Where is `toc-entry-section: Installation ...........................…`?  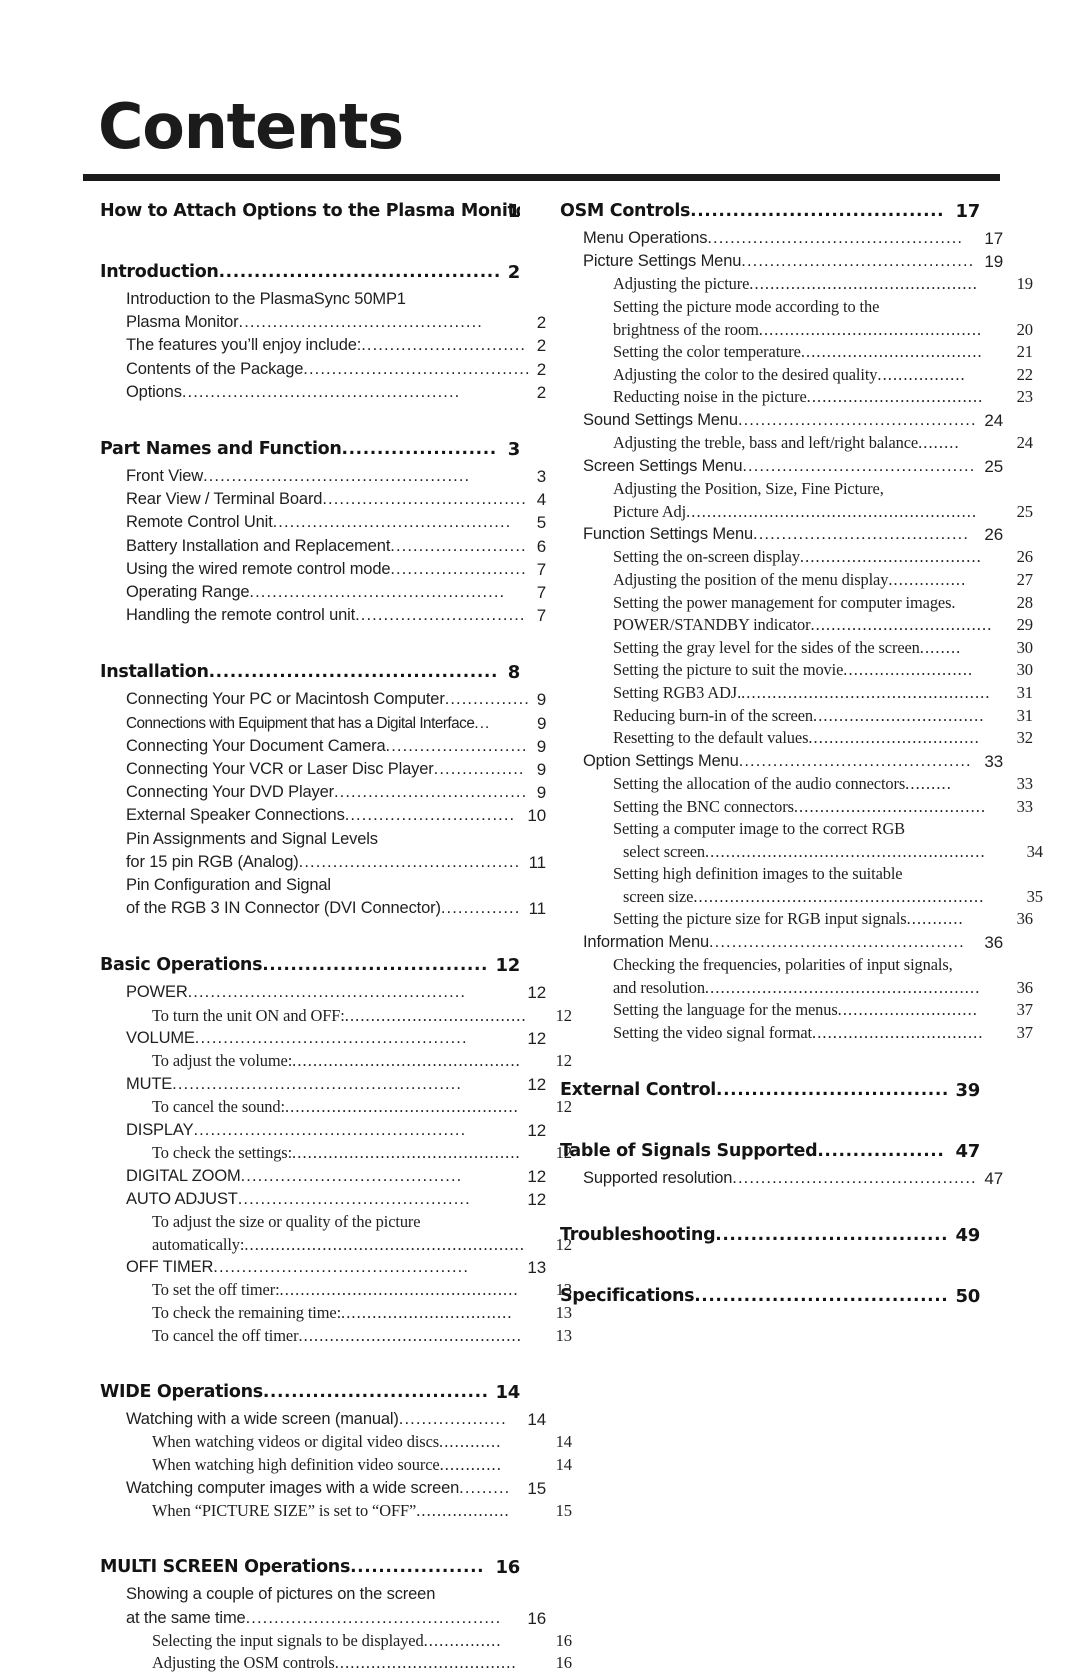
toc-entry-section: Installation ...........................… is located at coordinates (310, 672).